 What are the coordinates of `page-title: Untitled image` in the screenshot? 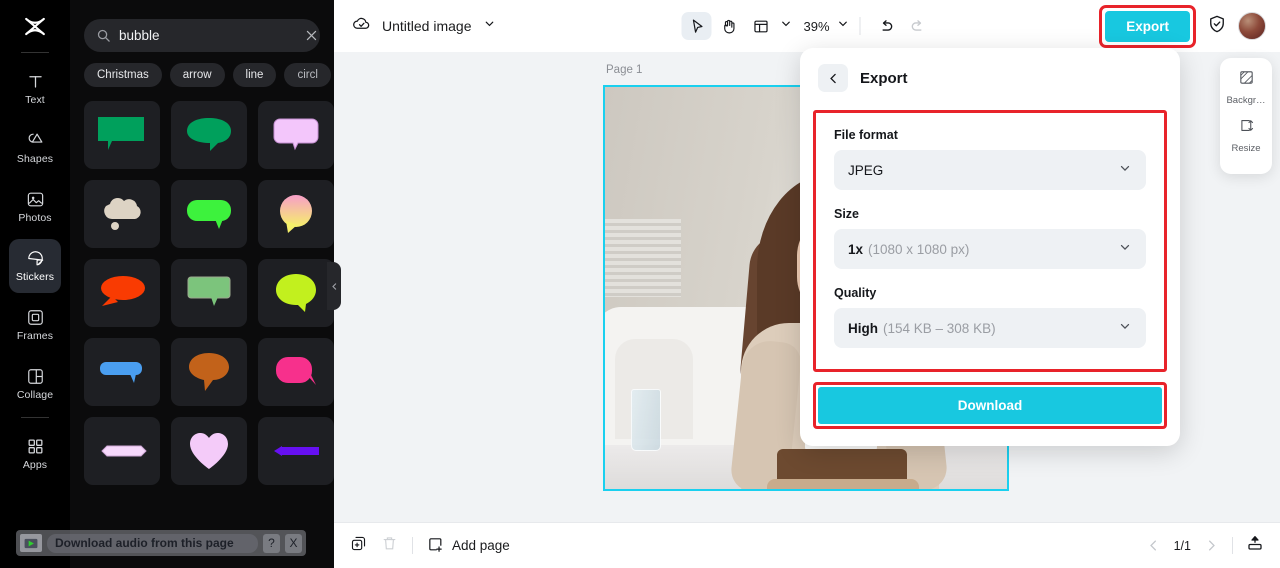 It's located at (427, 26).